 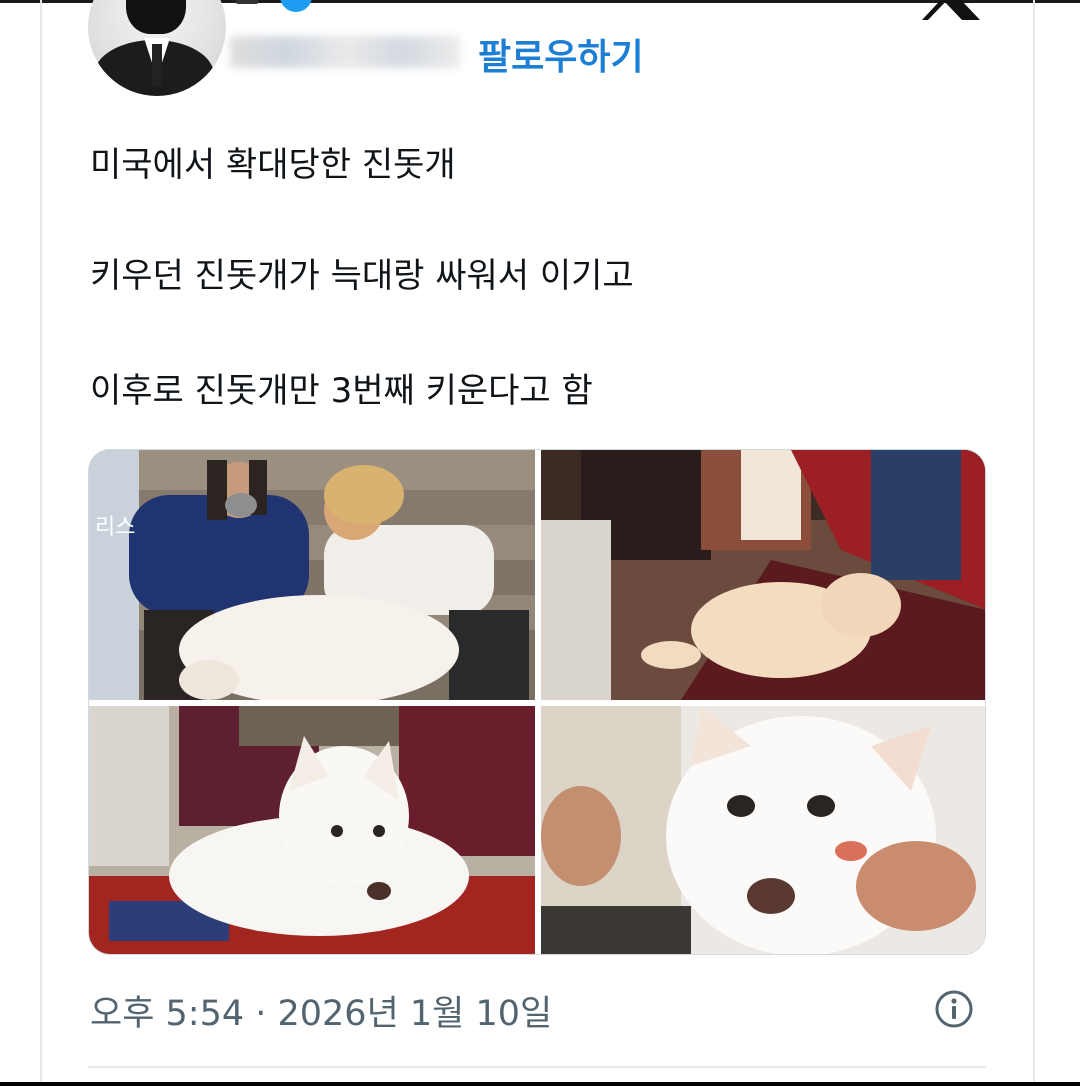 What do you see at coordinates (321, 1010) in the screenshot?
I see `tweet-timestamp: 오후 5:54 · 2026년 1월 10일` at bounding box center [321, 1010].